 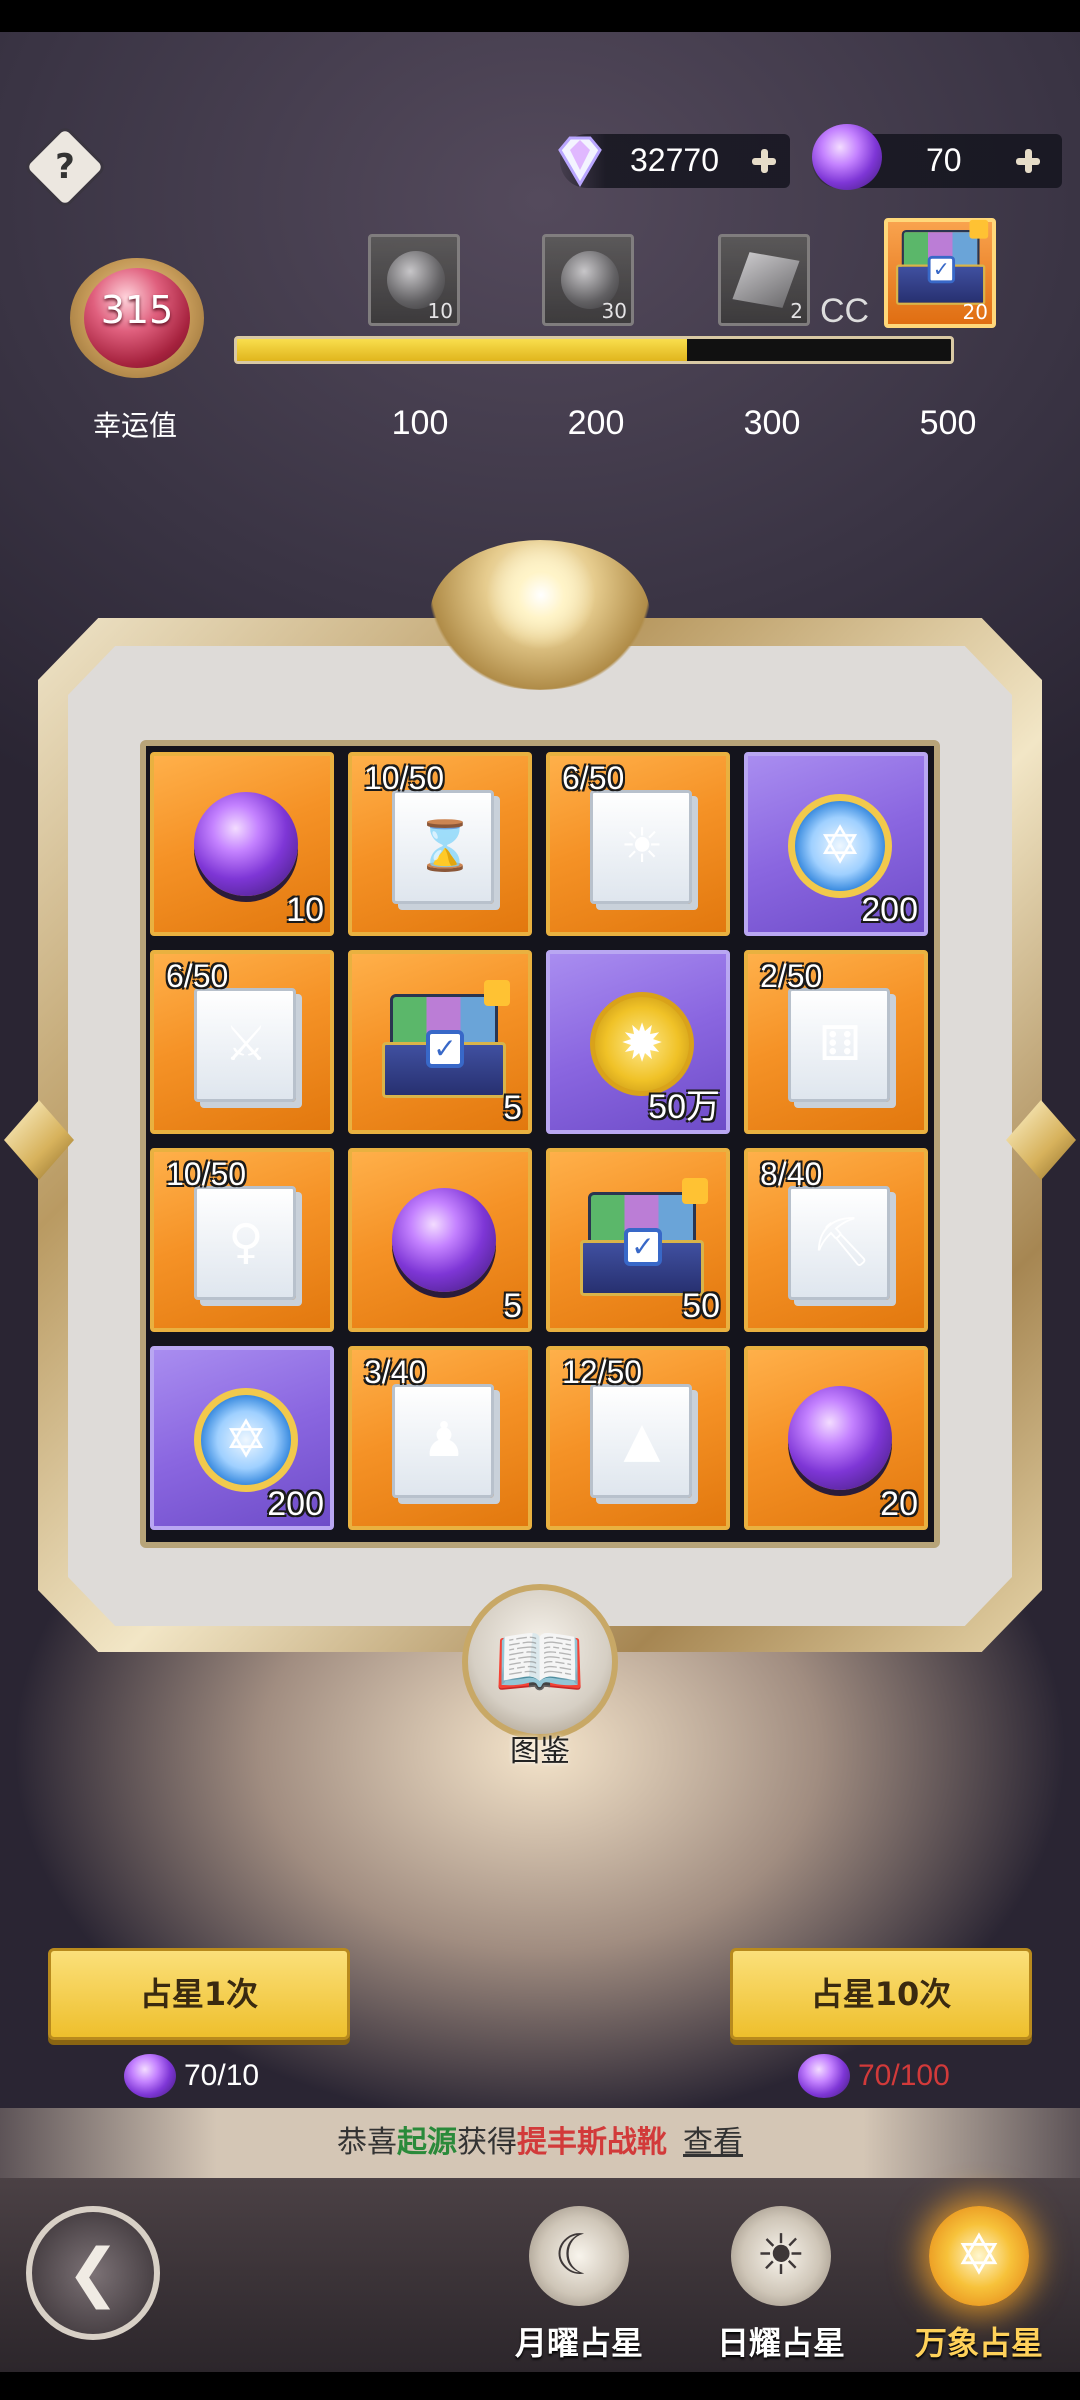 I want to click on book-glyph: ♟, so click(x=444, y=1440).